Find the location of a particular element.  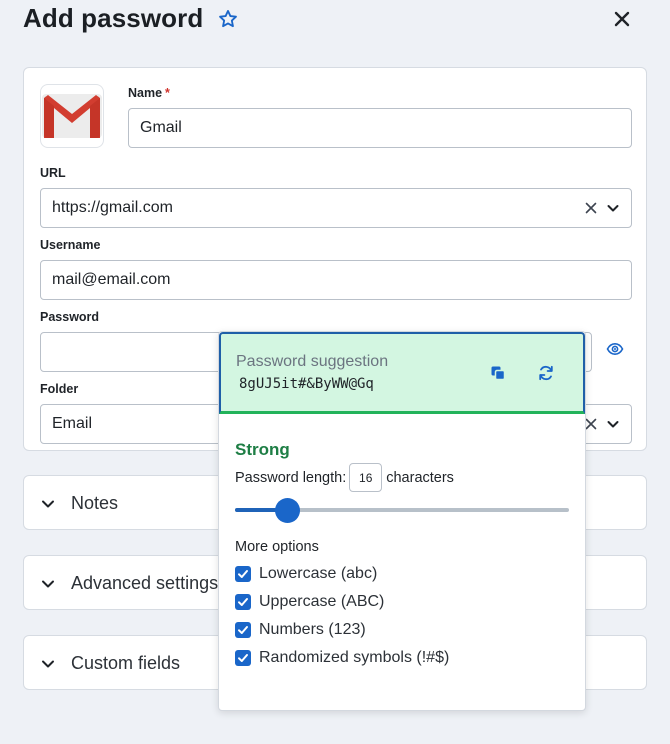

url-label: URL is located at coordinates (53, 173).